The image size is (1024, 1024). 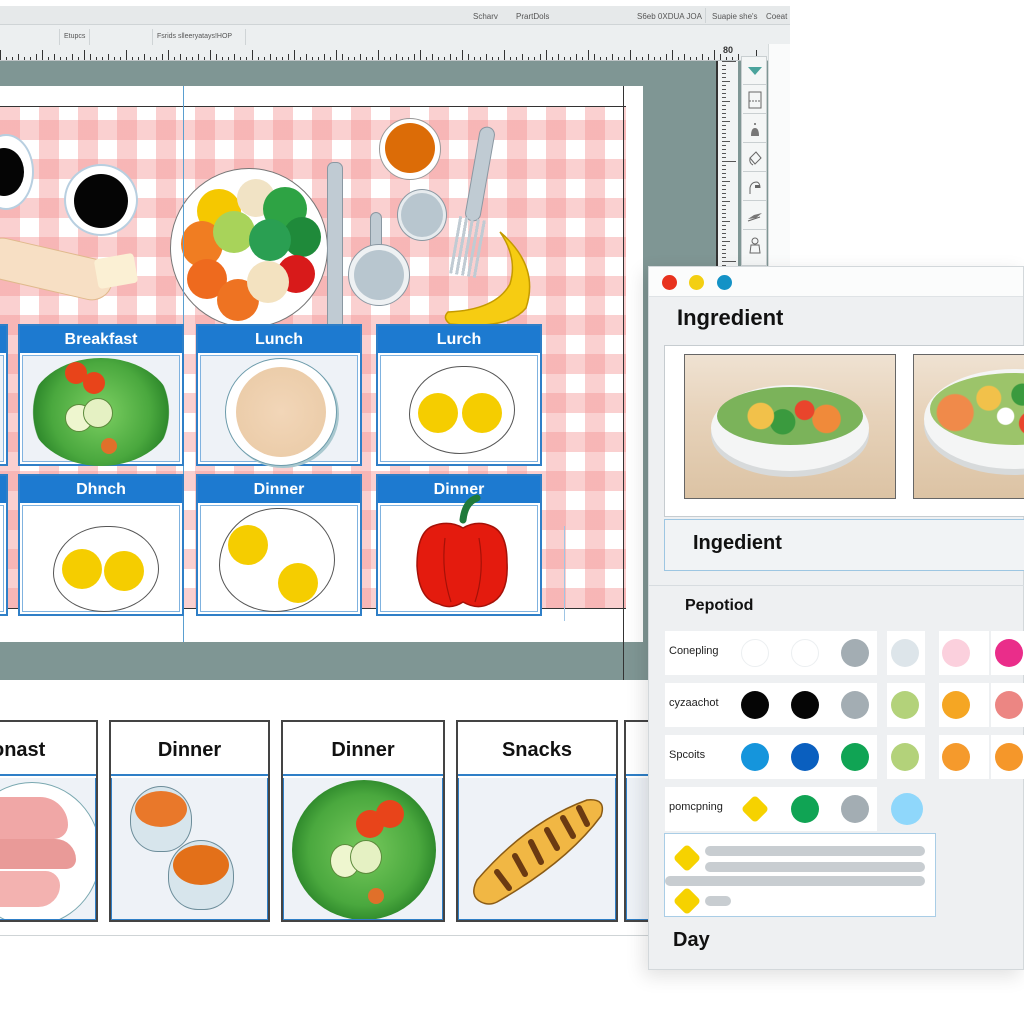 What do you see at coordinates (101, 395) in the screenshot?
I see `meal-card: Breakfast` at bounding box center [101, 395].